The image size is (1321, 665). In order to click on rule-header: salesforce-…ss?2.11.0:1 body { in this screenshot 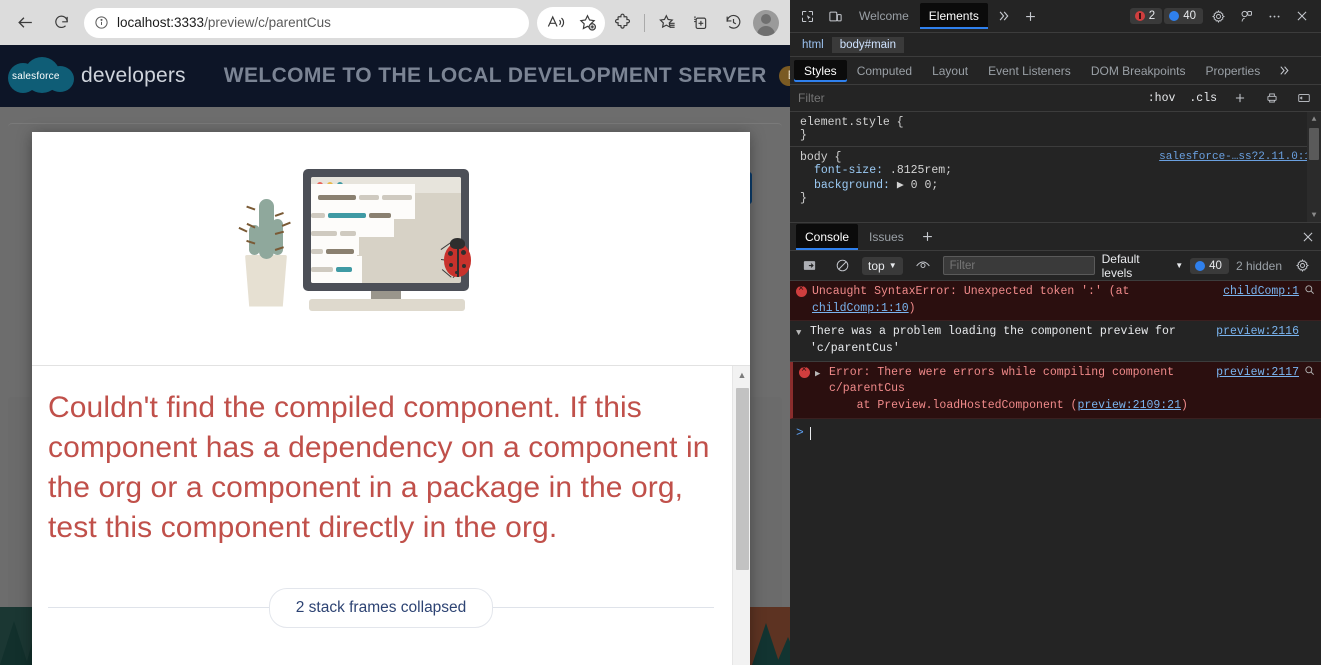, I will do `click(1055, 157)`.